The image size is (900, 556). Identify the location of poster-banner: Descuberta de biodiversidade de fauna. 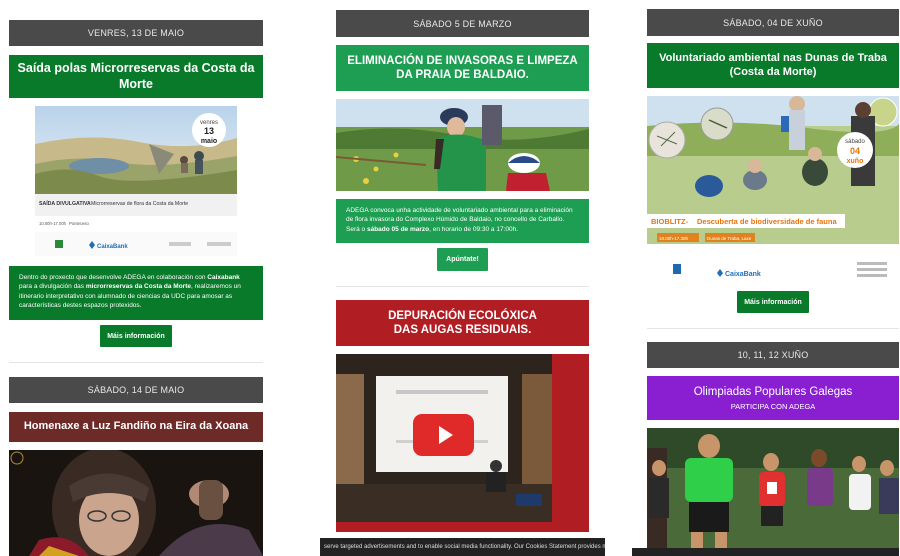
(767, 221).